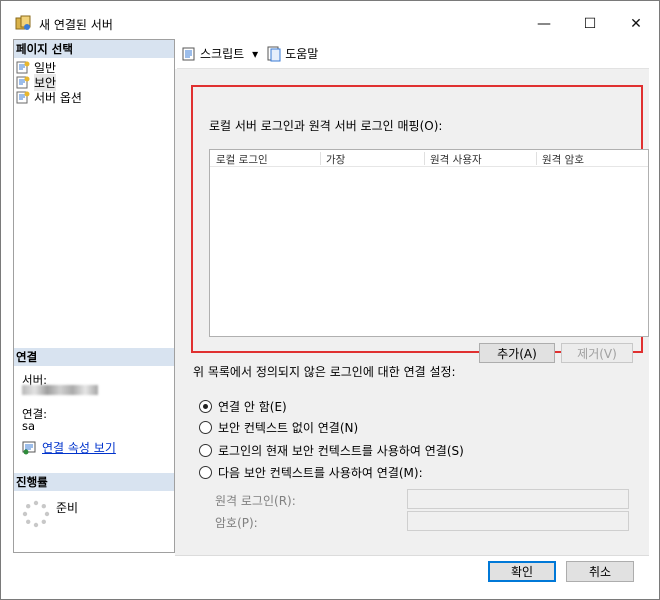 The height and width of the screenshot is (600, 660). What do you see at coordinates (274, 53) in the screenshot?
I see `help-icon` at bounding box center [274, 53].